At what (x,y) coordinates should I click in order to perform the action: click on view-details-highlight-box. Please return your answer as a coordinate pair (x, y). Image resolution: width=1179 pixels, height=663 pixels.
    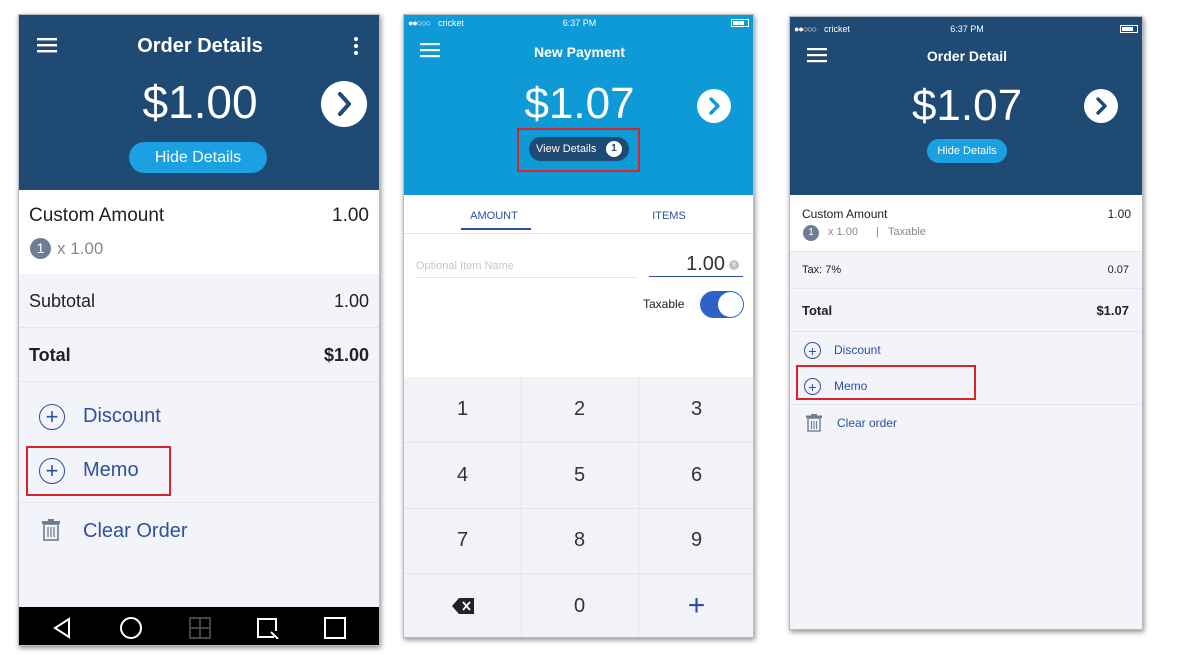
    Looking at the image, I should click on (578, 150).